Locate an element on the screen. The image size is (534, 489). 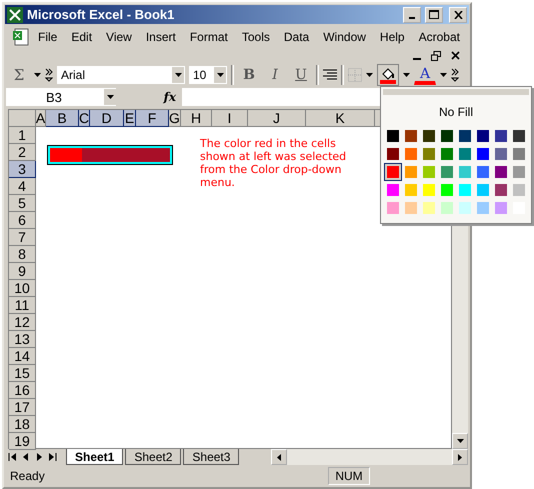
sheet-tab: Sheet2 is located at coordinates (153, 457).